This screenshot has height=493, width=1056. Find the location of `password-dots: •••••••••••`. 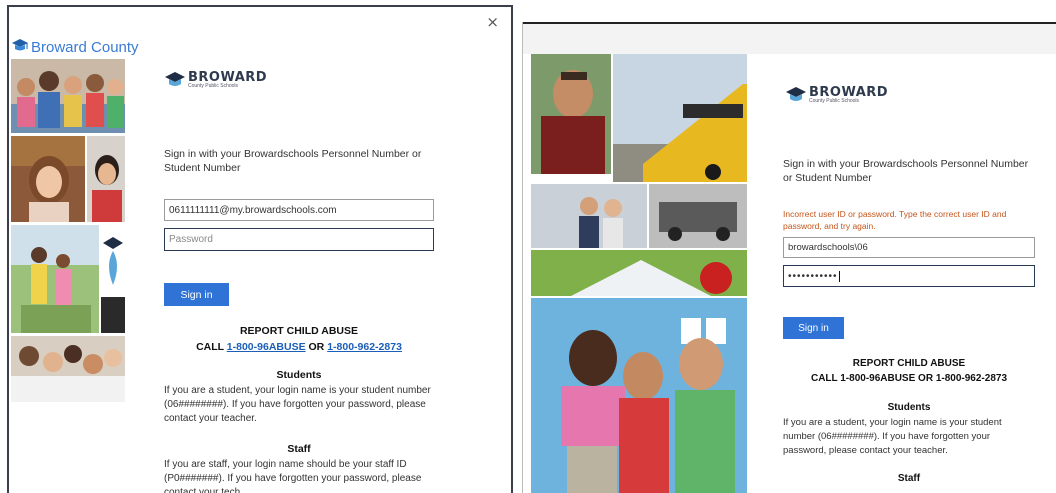

password-dots: ••••••••••• is located at coordinates (813, 276).